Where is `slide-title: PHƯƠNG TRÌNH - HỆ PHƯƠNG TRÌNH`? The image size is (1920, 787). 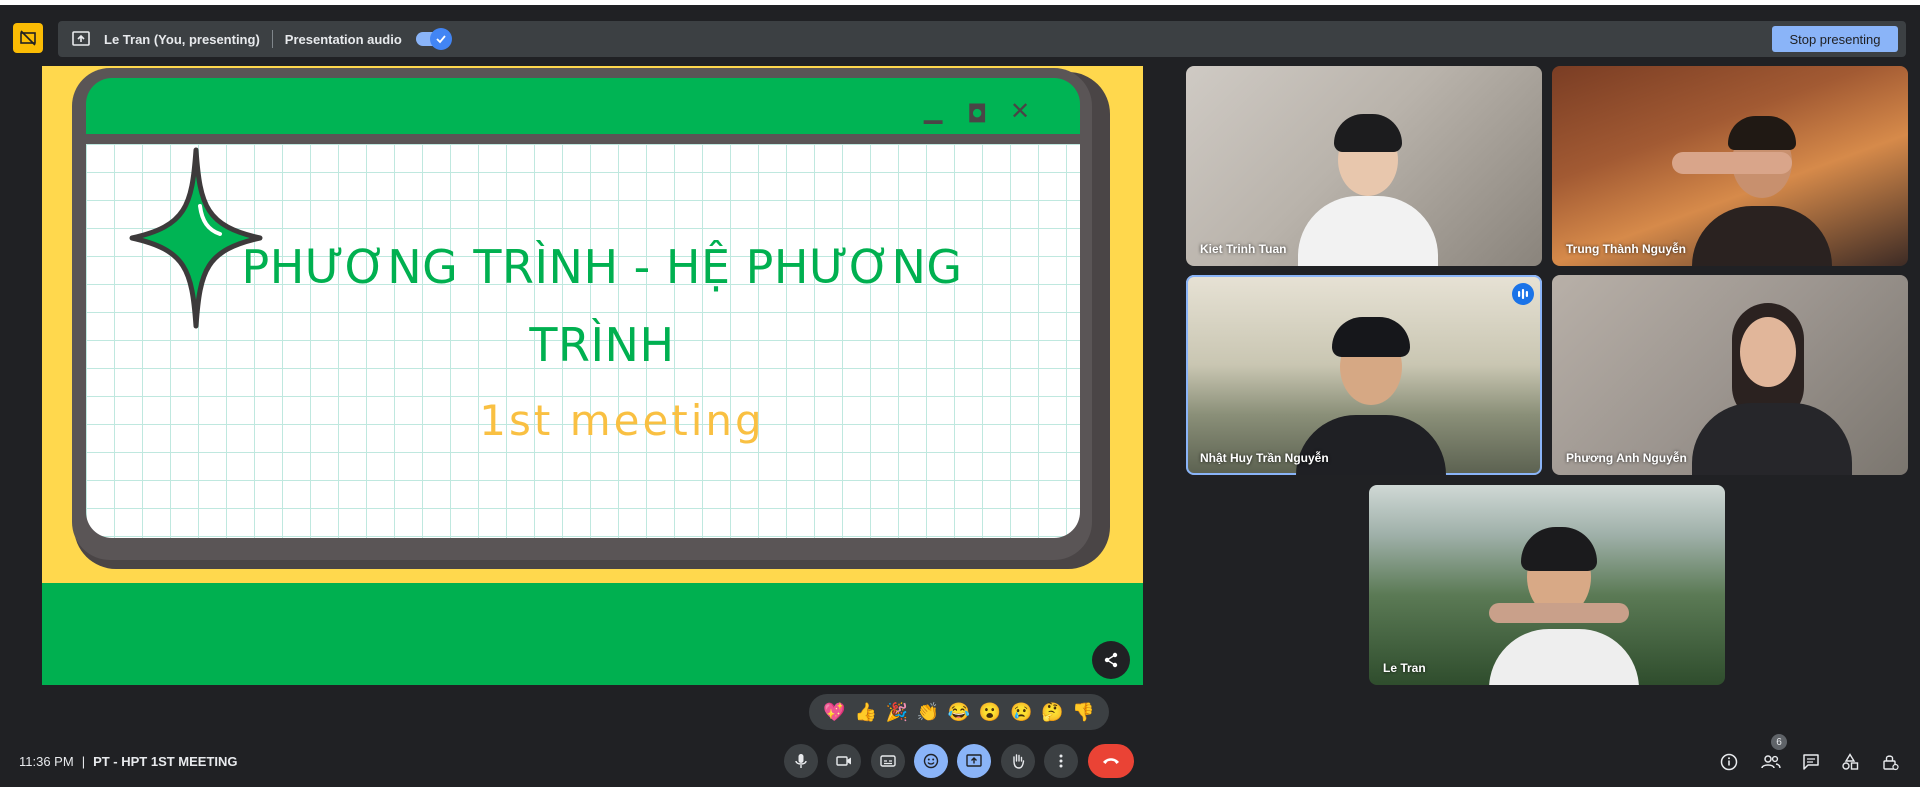 slide-title: PHƯƠNG TRÌNH - HỆ PHƯƠNG TRÌNH is located at coordinates (602, 306).